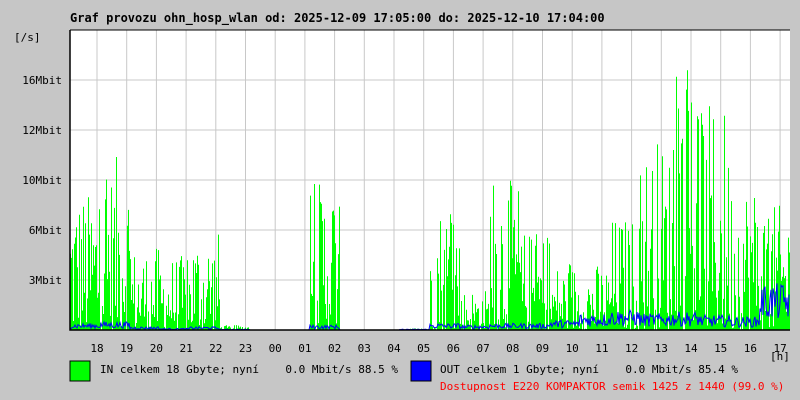 The height and width of the screenshot is (400, 800). I want to click on y-tick-label: 12Mbit, so click(42, 130).